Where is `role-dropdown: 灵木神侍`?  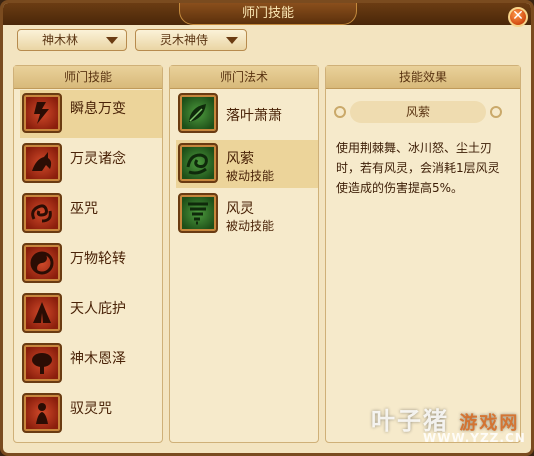
role-dropdown: 灵木神侍 is located at coordinates (191, 40).